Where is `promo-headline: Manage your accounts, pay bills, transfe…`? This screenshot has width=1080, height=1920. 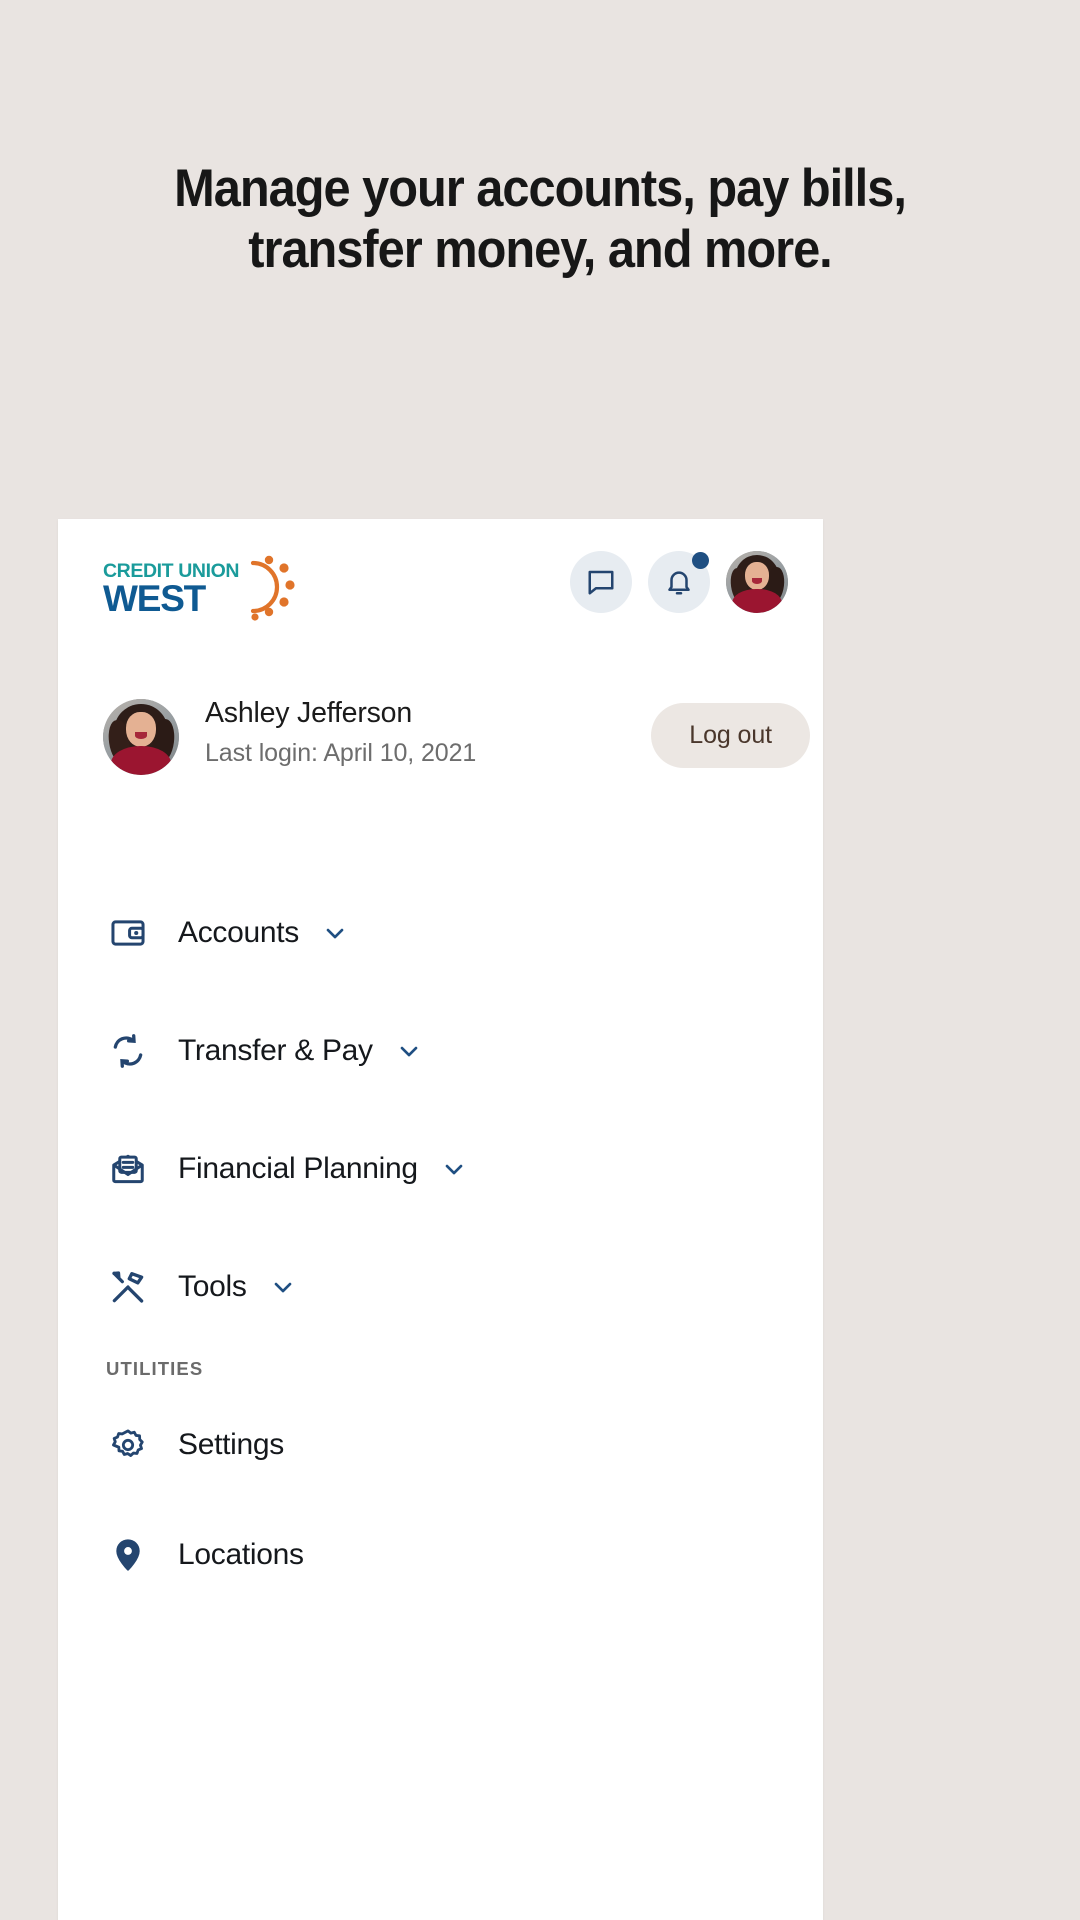 promo-headline: Manage your accounts, pay bills, transfe… is located at coordinates (540, 219).